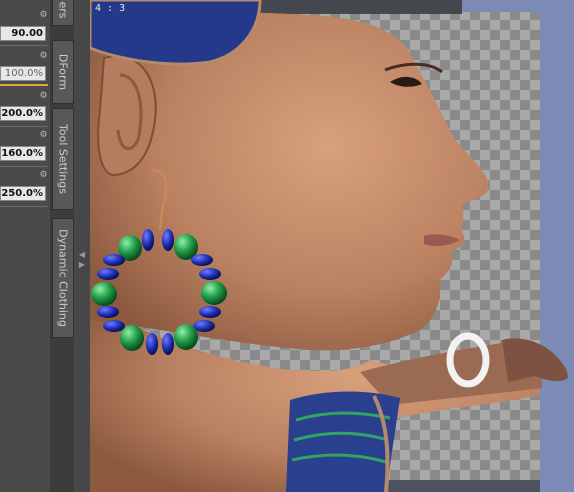 The height and width of the screenshot is (492, 574). Describe the element at coordinates (82, 246) in the screenshot. I see `pane-splitter: ◀ ▶` at that location.